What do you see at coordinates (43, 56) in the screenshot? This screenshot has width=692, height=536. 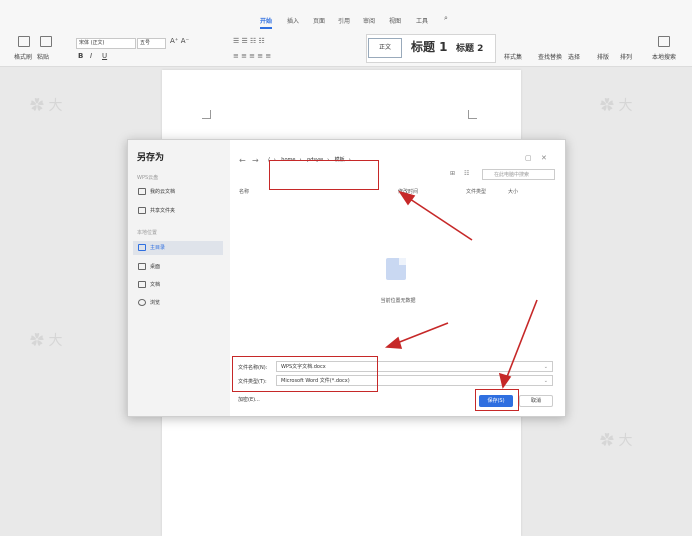 I see `paste-label: 粘贴` at bounding box center [43, 56].